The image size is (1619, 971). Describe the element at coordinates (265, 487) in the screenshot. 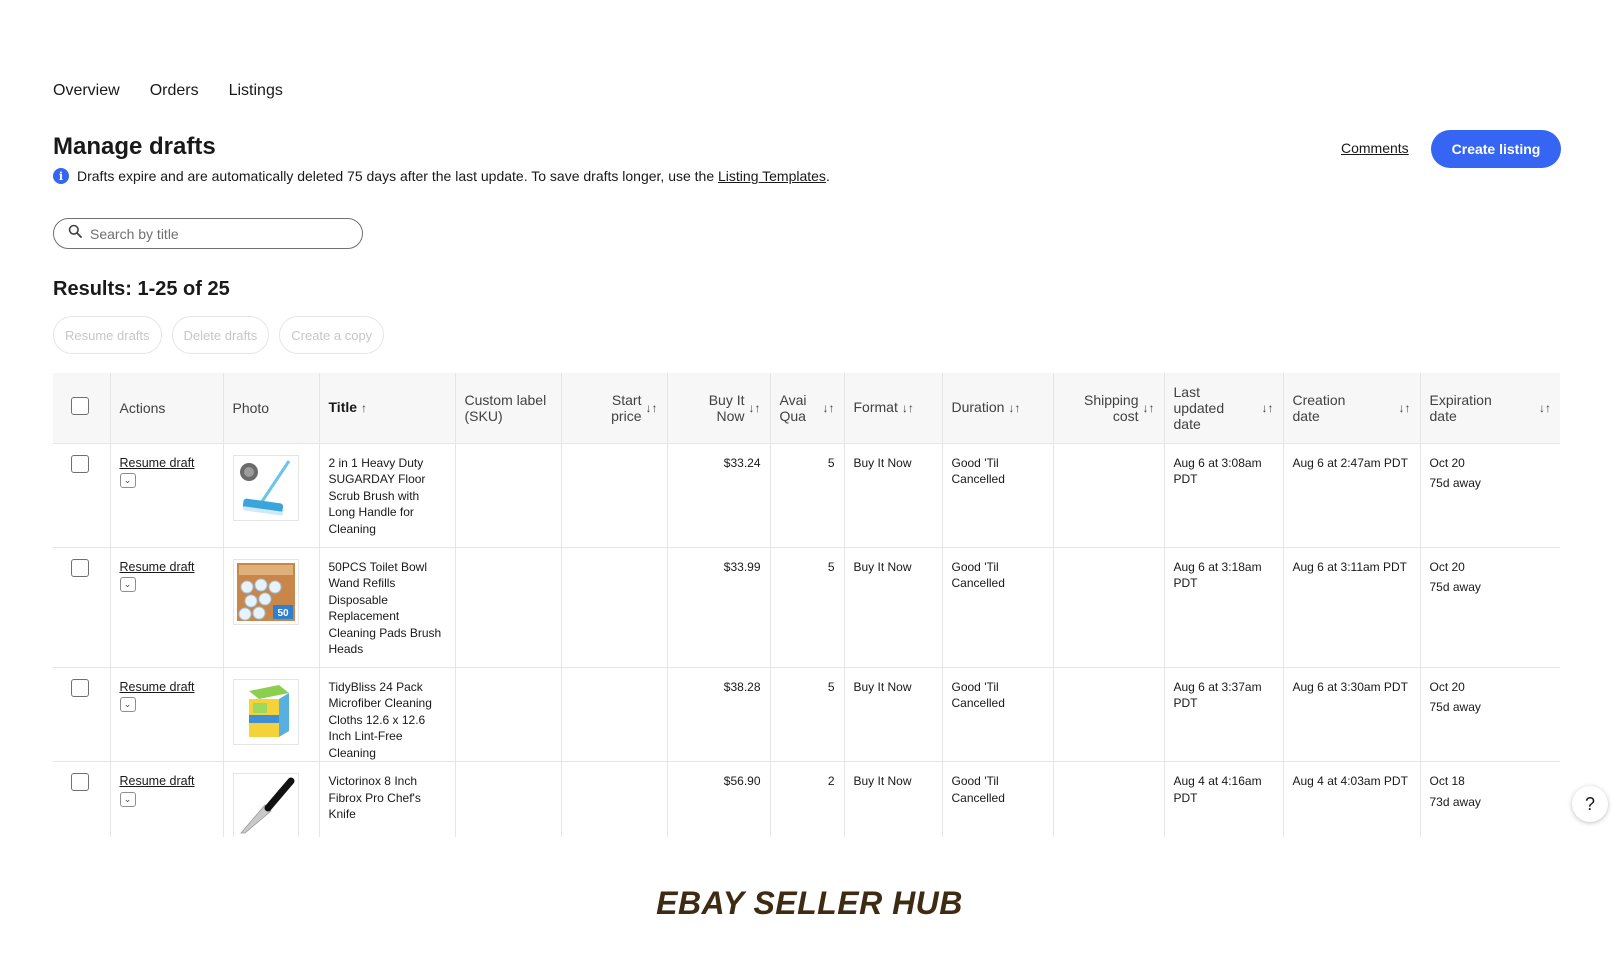

I see `scrub-brush-photo` at that location.